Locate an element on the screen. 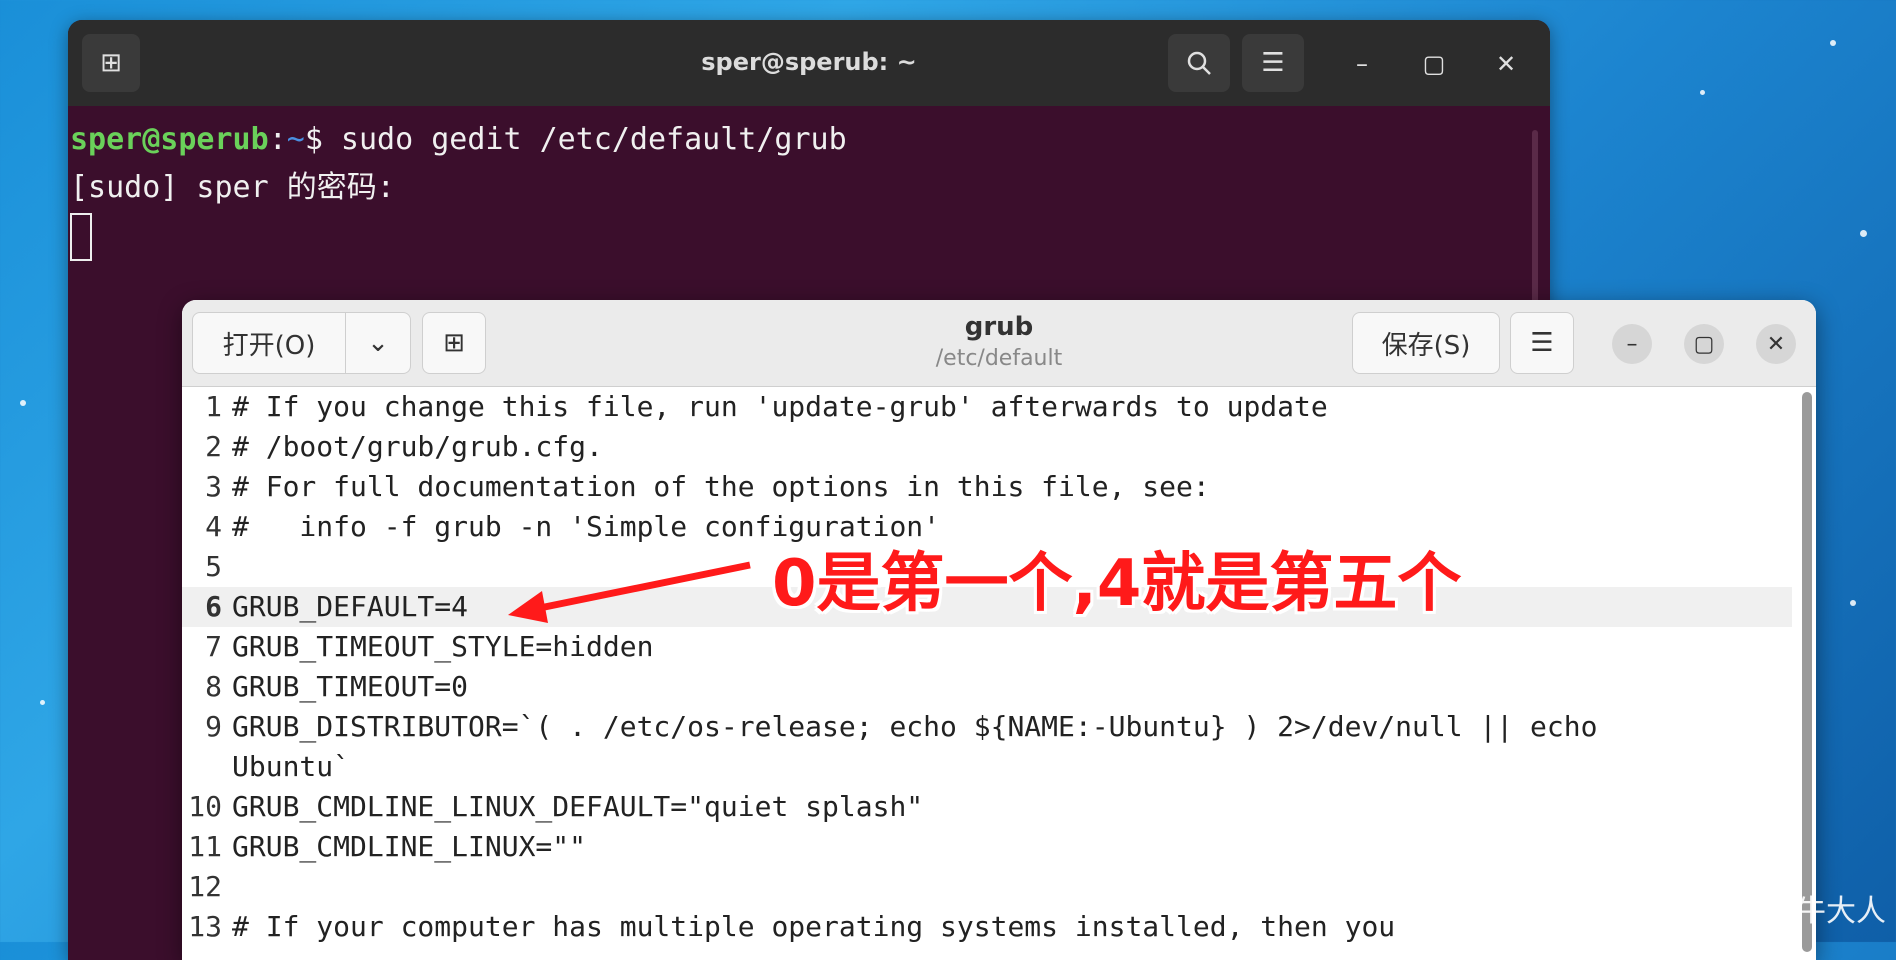 This screenshot has height=960, width=1896. terminal-titlebar: ⊞ sper@sperub: ~ ☰ – ▢ ✕ is located at coordinates (809, 63).